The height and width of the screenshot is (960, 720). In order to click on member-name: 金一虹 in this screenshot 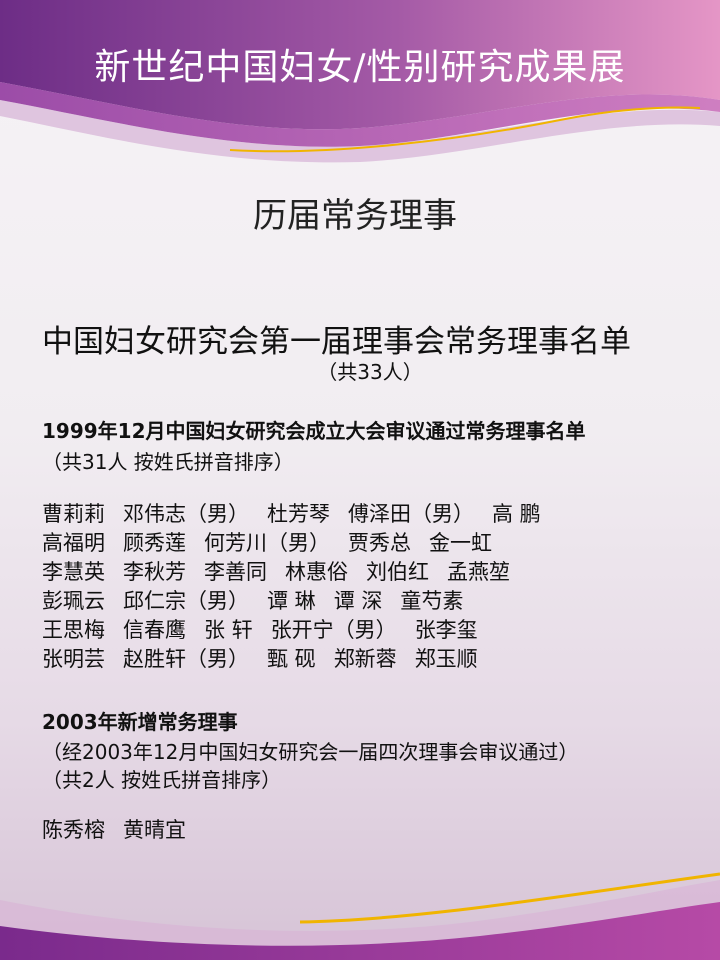, I will do `click(460, 543)`.